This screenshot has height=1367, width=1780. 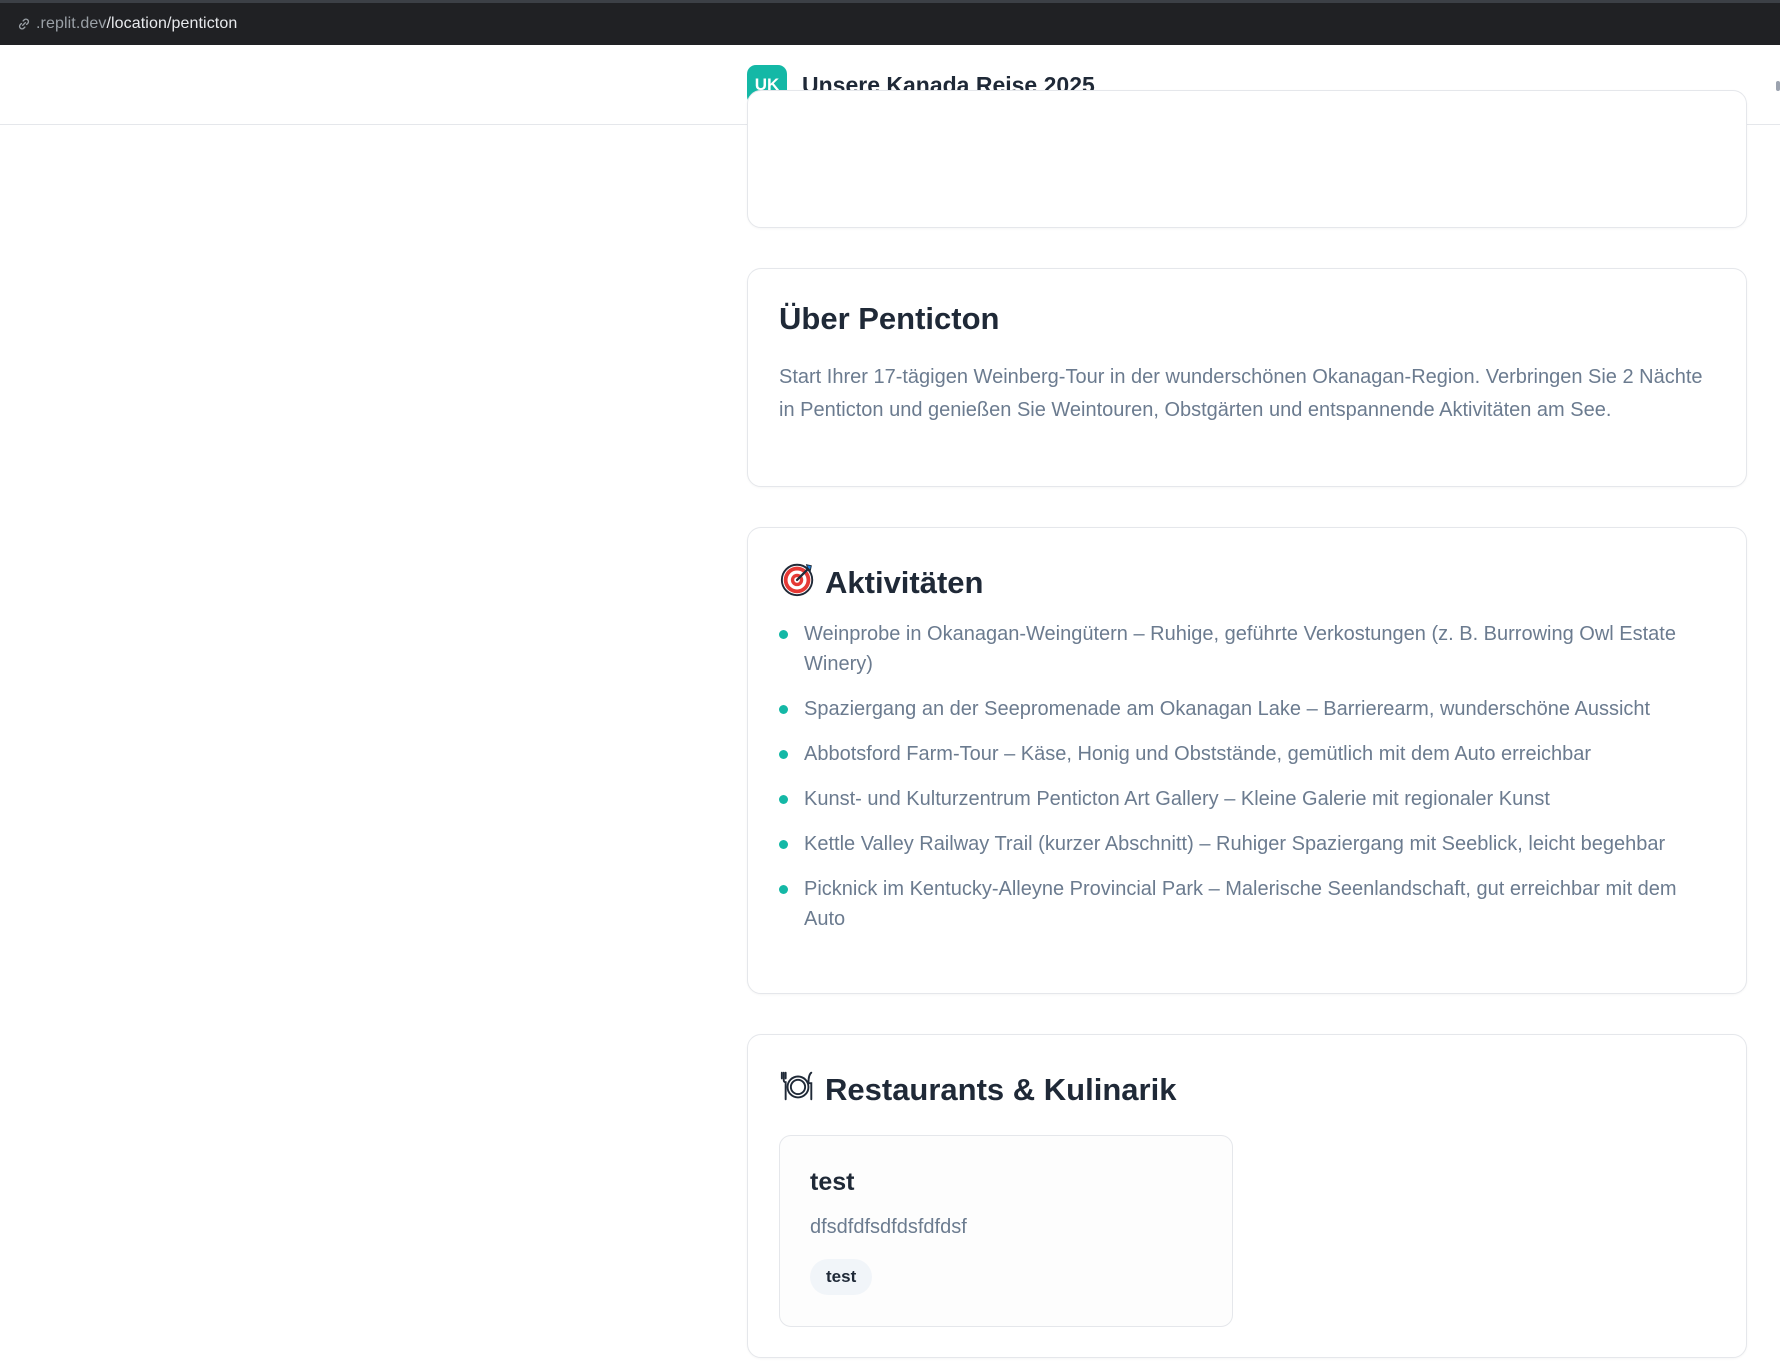 What do you see at coordinates (1001, 1089) in the screenshot?
I see `restaurants-heading: Restaurants & Kulinarik` at bounding box center [1001, 1089].